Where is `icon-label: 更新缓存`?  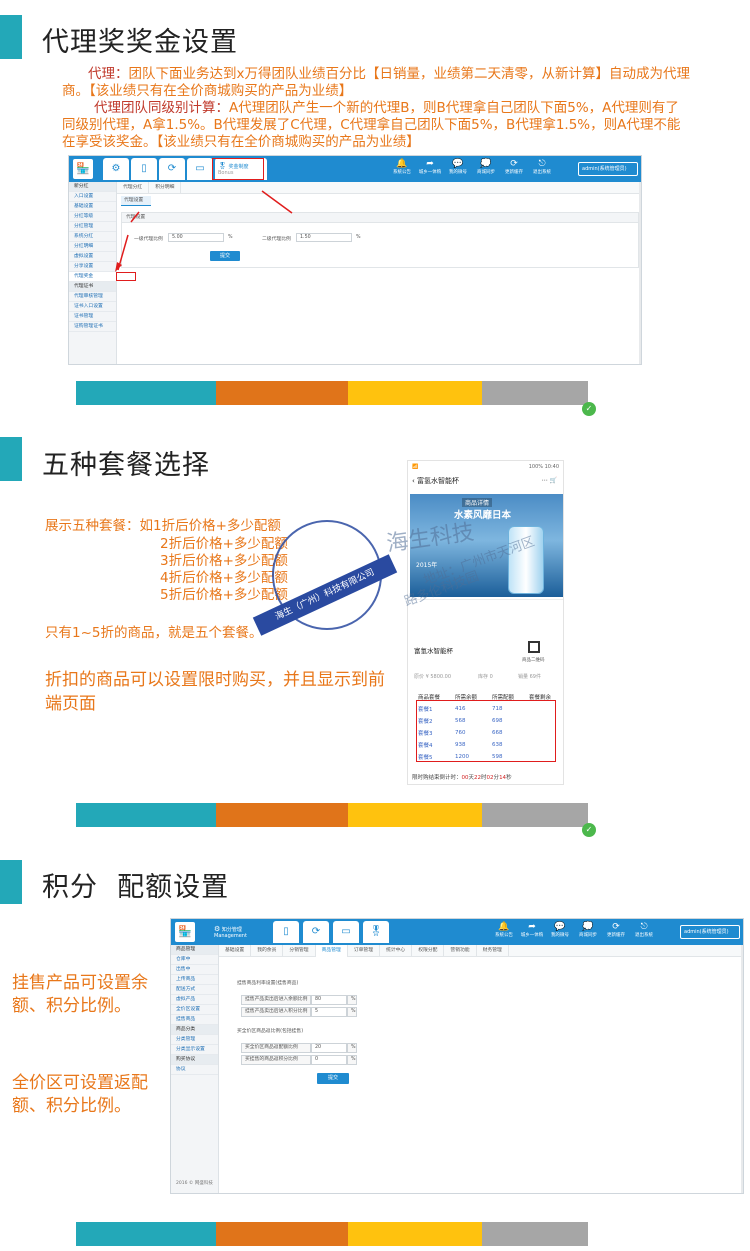
icon-label: 更新缓存 is located at coordinates (616, 935).